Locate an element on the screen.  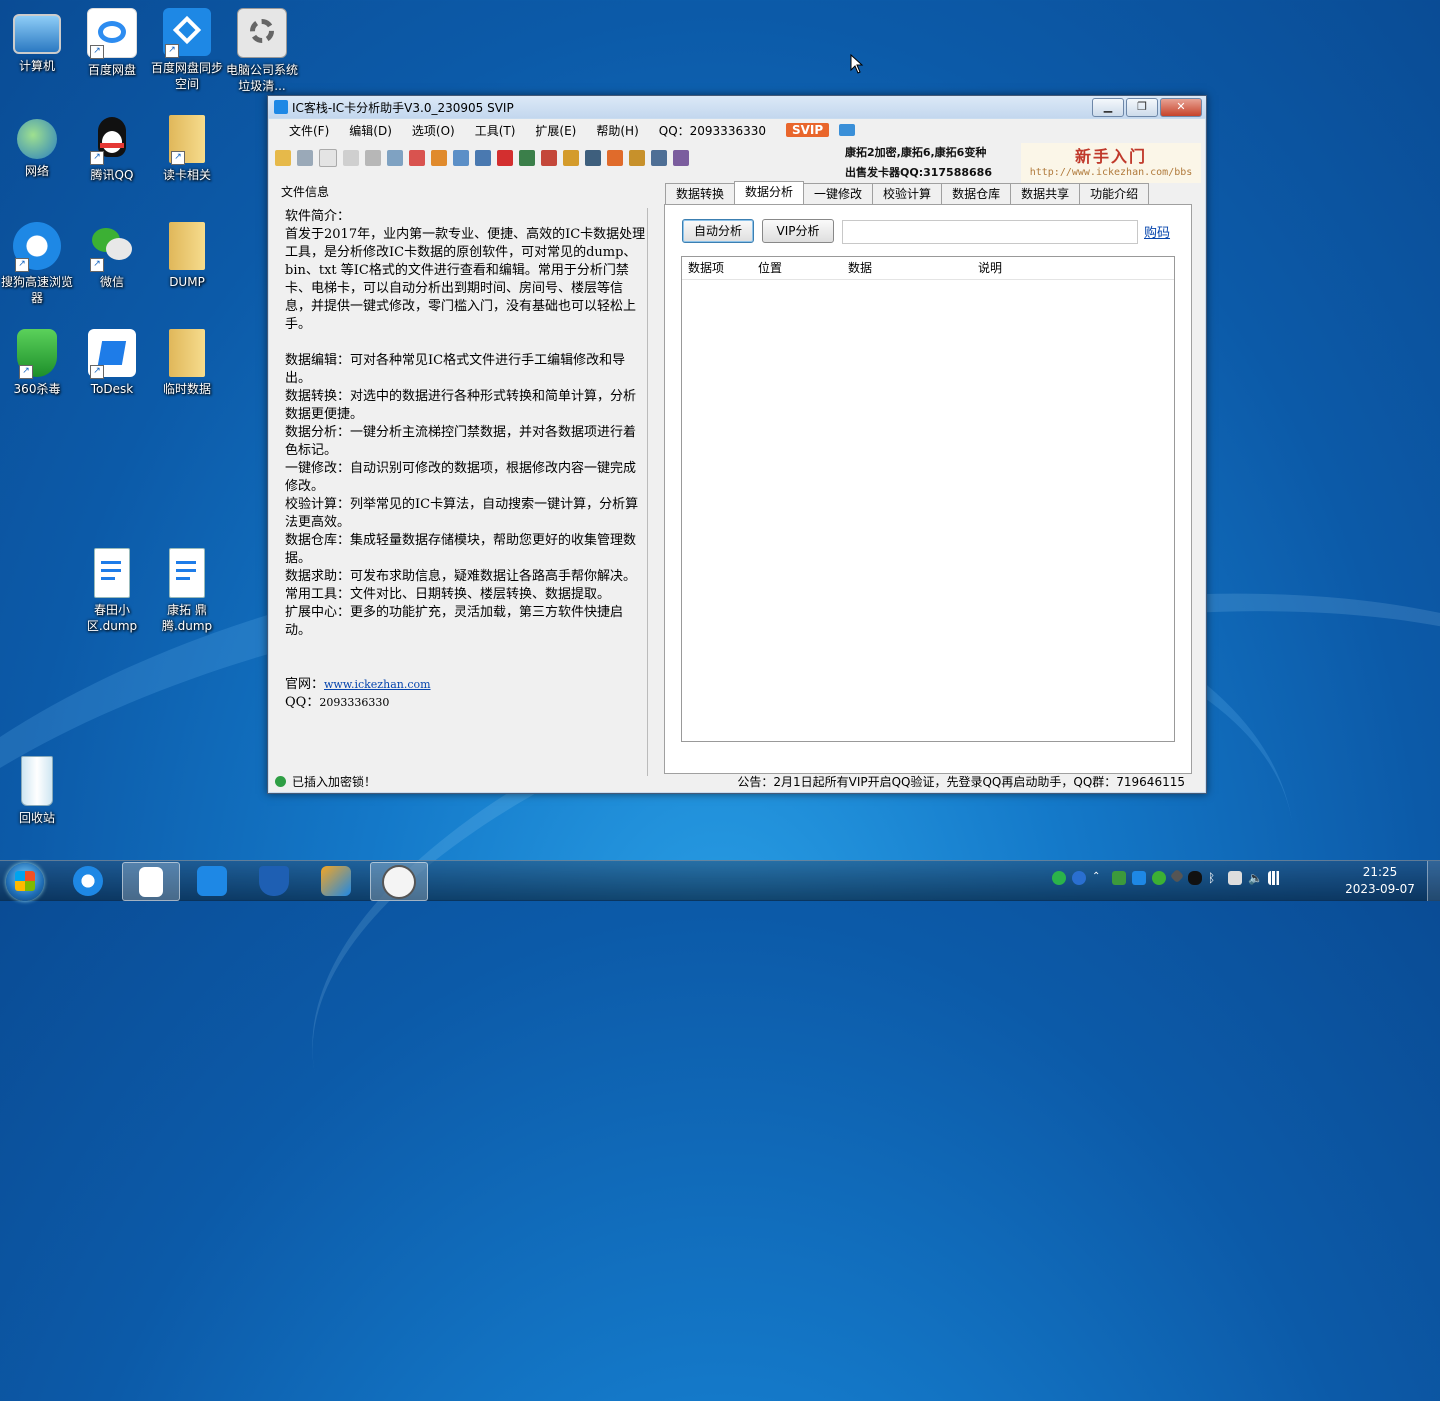
device-icon is located at coordinates (593, 158).